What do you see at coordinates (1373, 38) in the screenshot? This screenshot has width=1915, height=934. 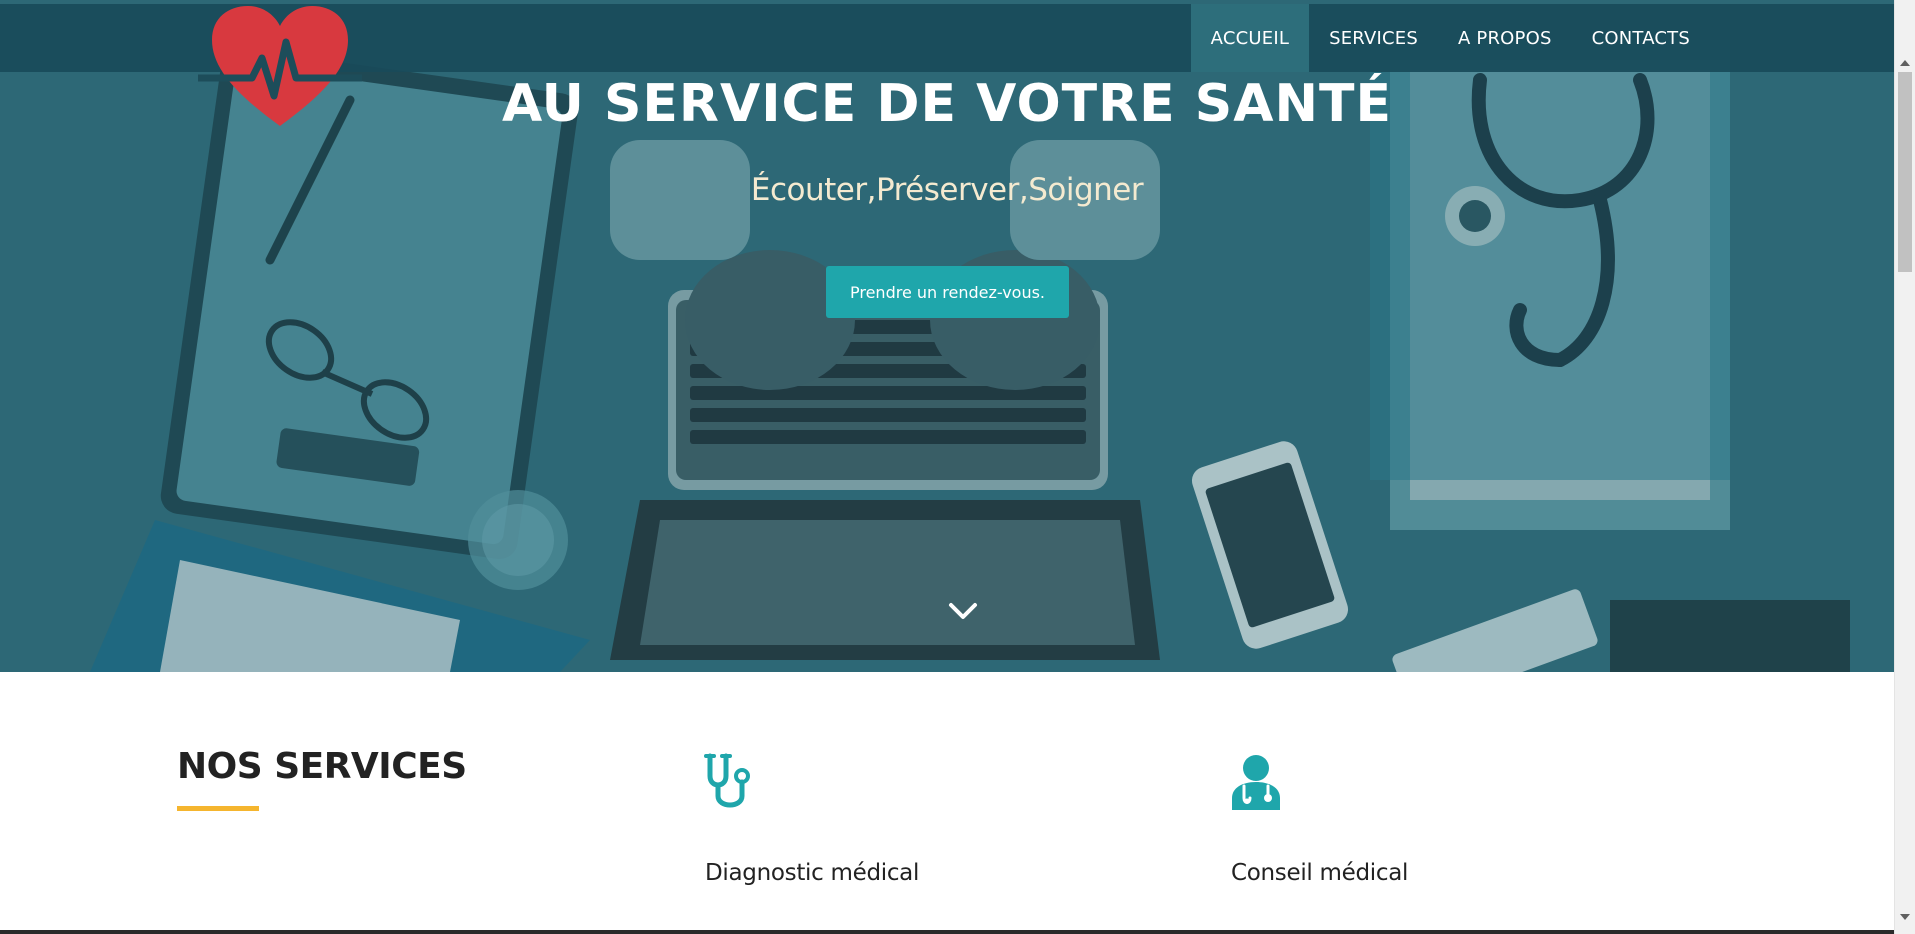 I see `nav-item-services: SERVICES` at bounding box center [1373, 38].